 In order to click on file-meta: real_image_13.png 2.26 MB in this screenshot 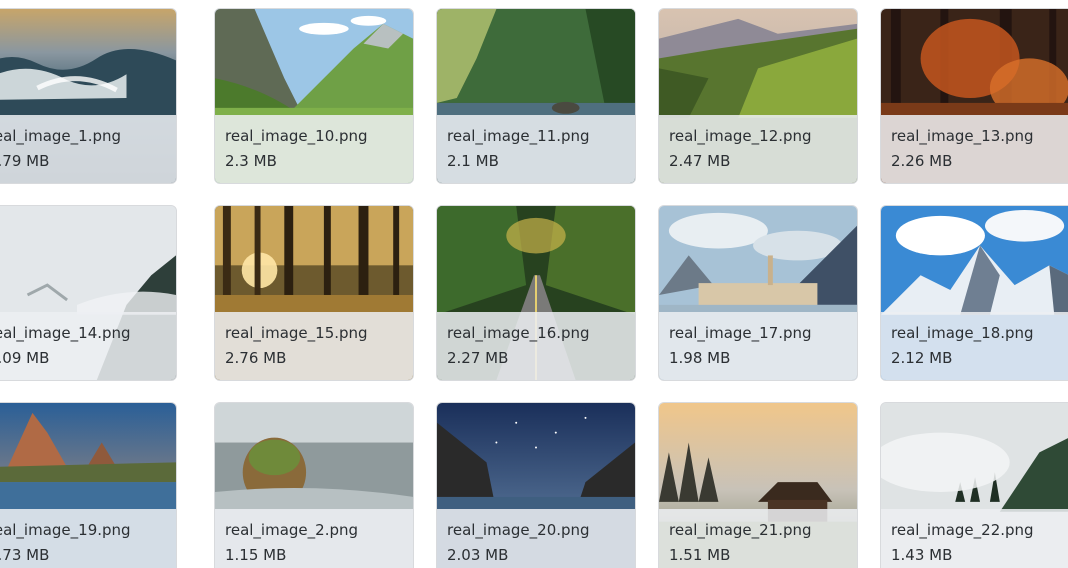, I will do `click(974, 149)`.